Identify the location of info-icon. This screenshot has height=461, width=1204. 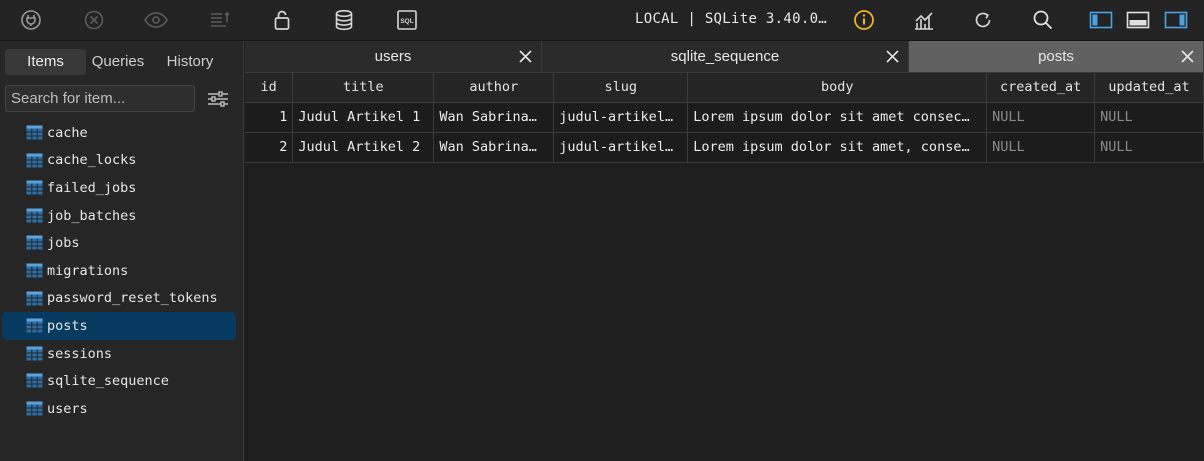
(864, 20).